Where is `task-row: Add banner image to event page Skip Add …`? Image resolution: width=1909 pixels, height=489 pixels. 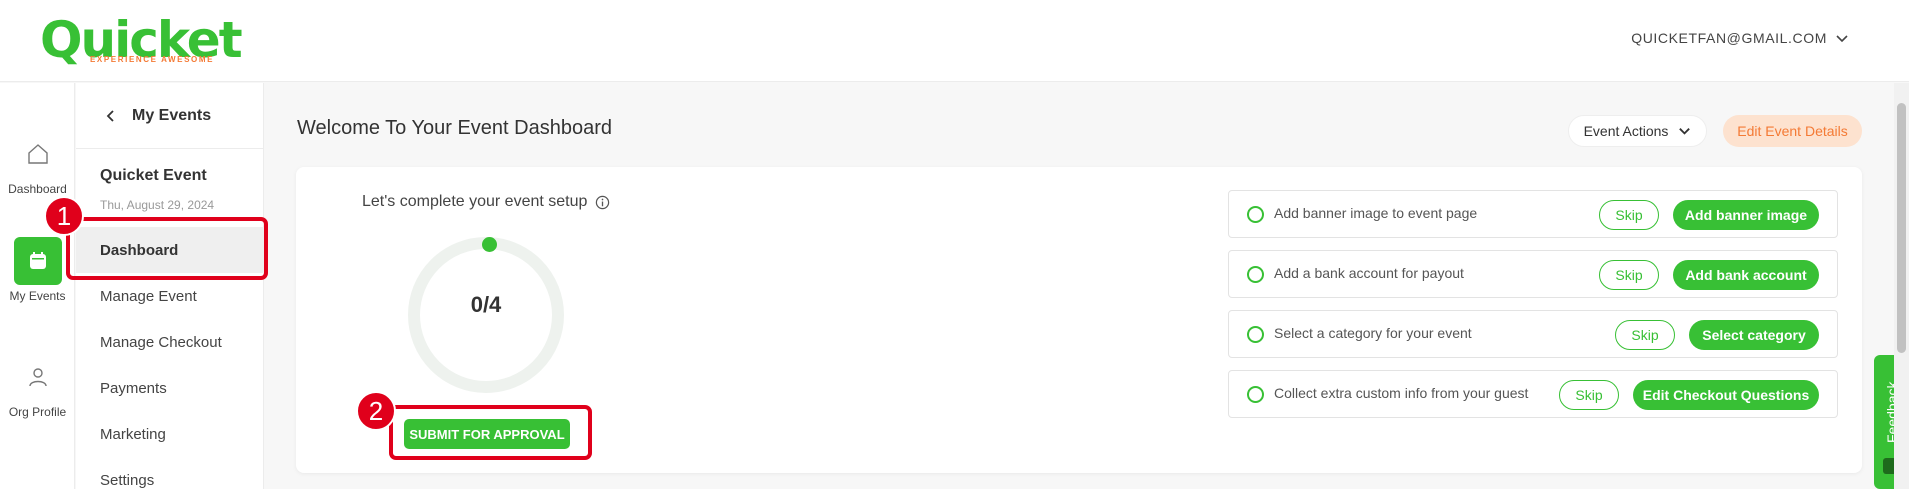 task-row: Add banner image to event page Skip Add … is located at coordinates (1533, 214).